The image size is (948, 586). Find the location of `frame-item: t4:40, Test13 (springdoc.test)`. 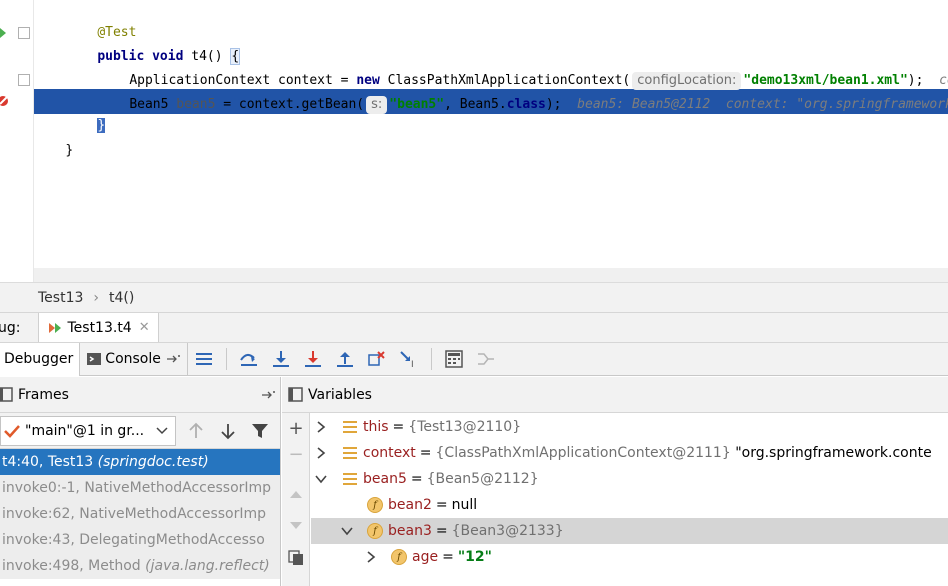

frame-item: t4:40, Test13 (springdoc.test) is located at coordinates (140, 462).